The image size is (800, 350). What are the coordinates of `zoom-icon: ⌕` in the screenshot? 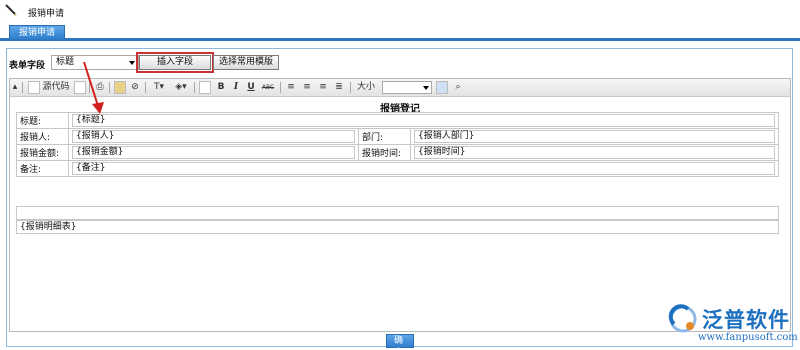 It's located at (458, 87).